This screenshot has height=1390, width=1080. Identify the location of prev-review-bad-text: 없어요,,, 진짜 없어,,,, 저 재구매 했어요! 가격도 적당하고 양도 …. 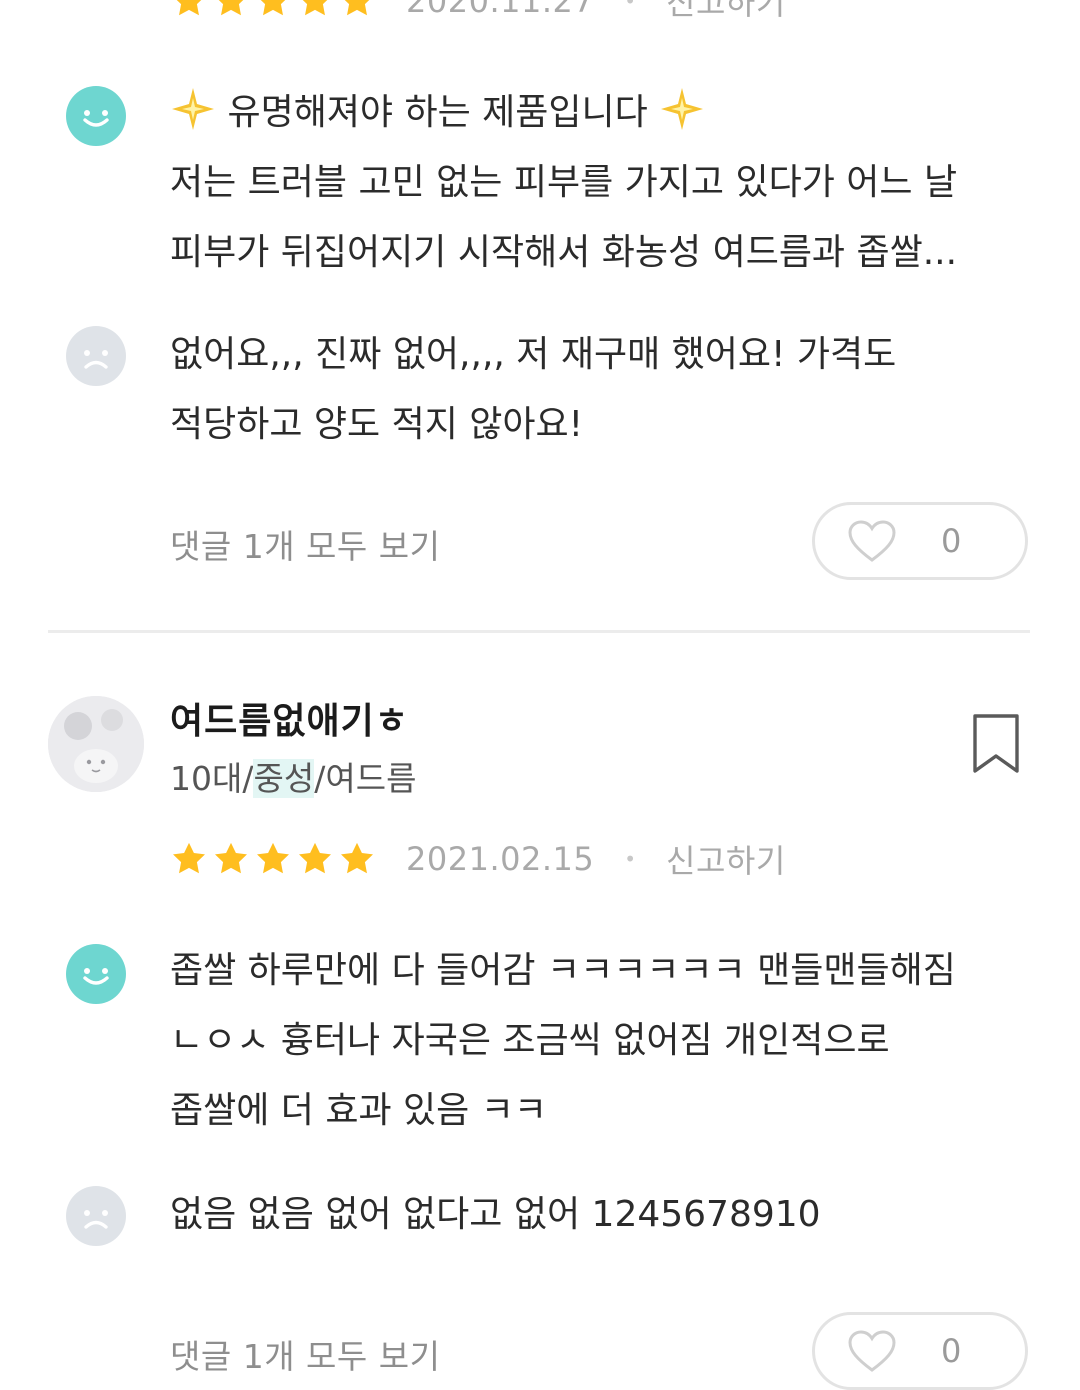
(600, 390).